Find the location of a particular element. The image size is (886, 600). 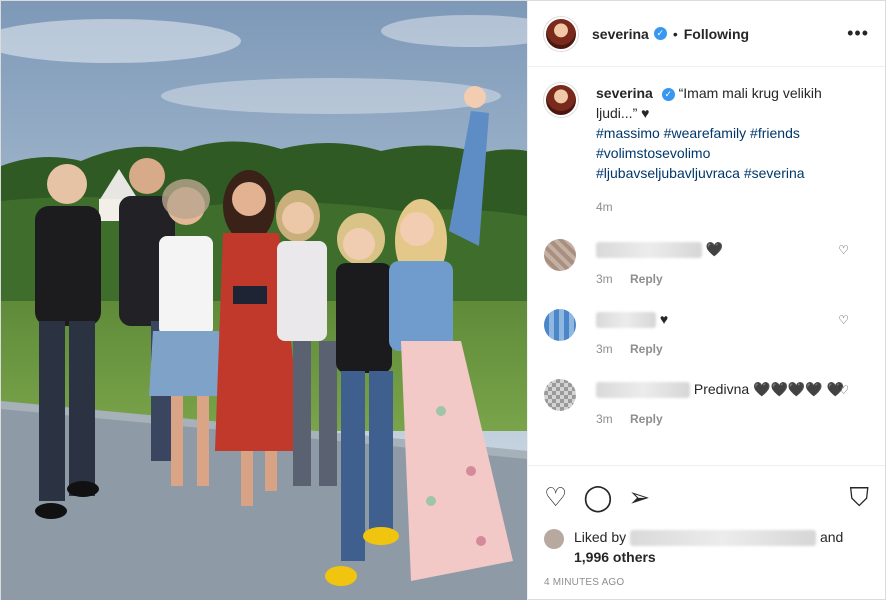

likes-summary: Liked by and 1,996 others is located at coordinates (706, 547).